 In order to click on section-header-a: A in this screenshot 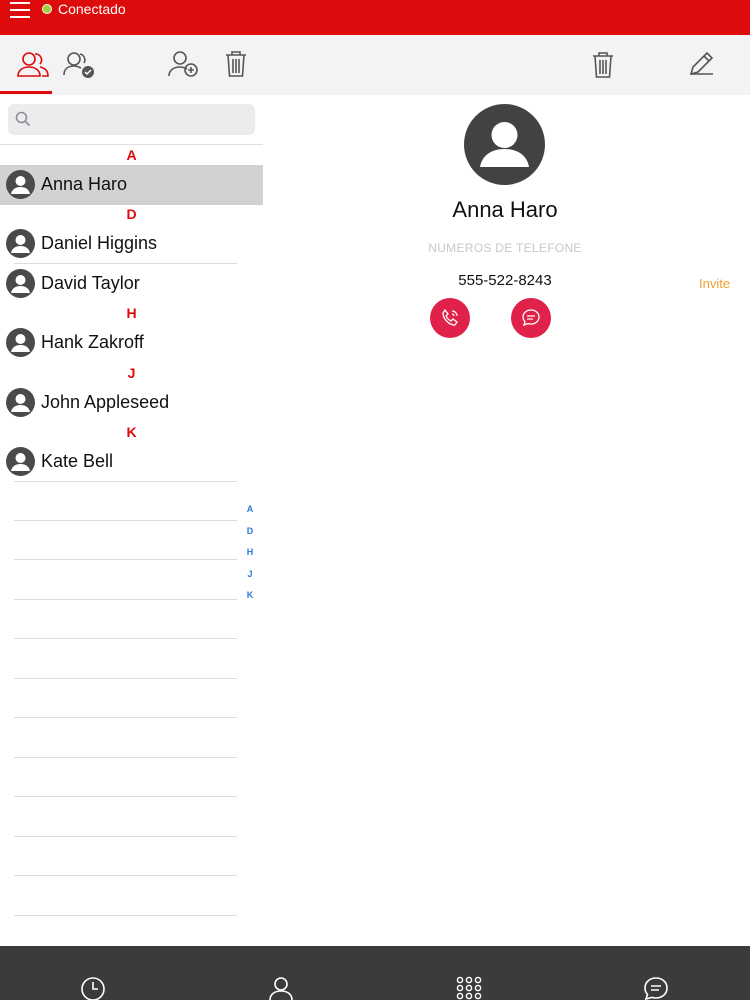, I will do `click(131, 155)`.